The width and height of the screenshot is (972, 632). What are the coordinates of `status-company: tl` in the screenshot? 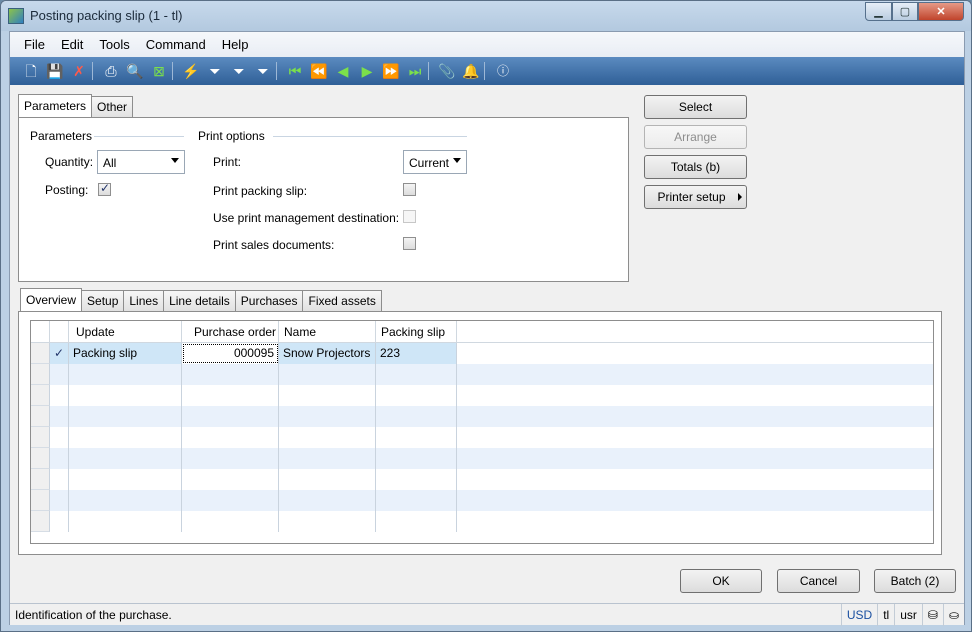 It's located at (885, 614).